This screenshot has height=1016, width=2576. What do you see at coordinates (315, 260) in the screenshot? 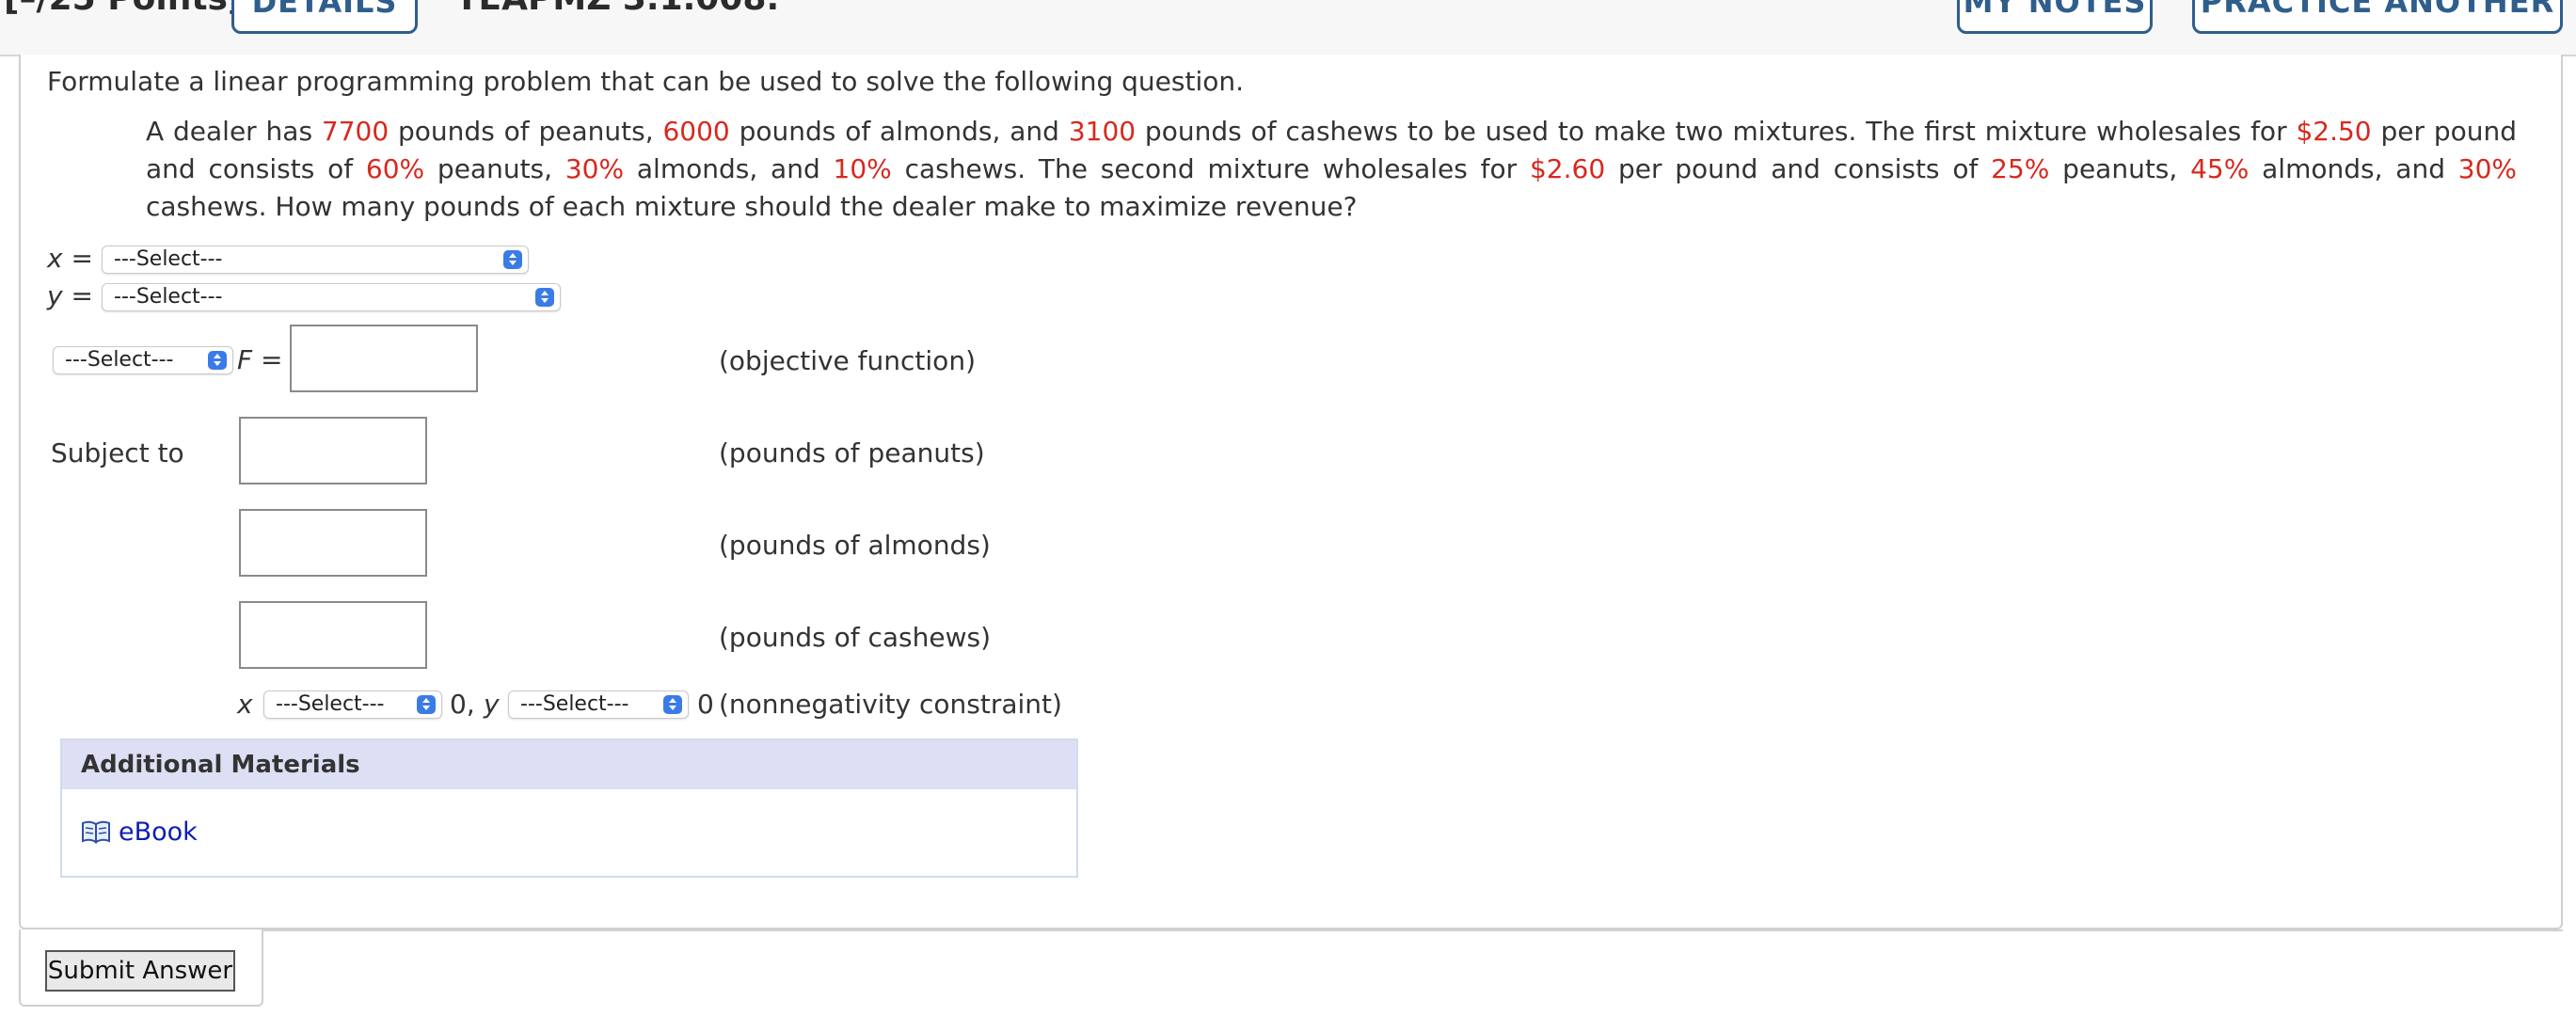
I see `x-definition-select: ---Select---` at bounding box center [315, 260].